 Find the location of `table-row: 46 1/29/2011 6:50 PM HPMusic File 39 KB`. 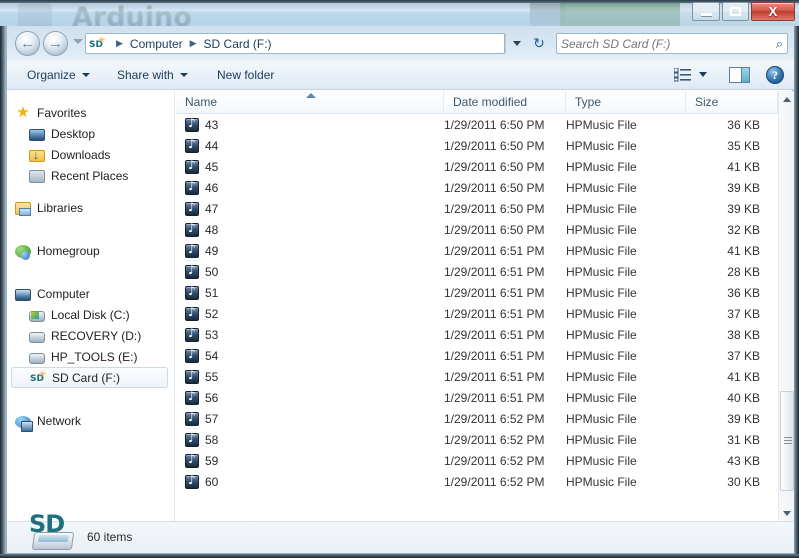

table-row: 46 1/29/2011 6:50 PM HPMusic File 39 KB is located at coordinates (485, 187).